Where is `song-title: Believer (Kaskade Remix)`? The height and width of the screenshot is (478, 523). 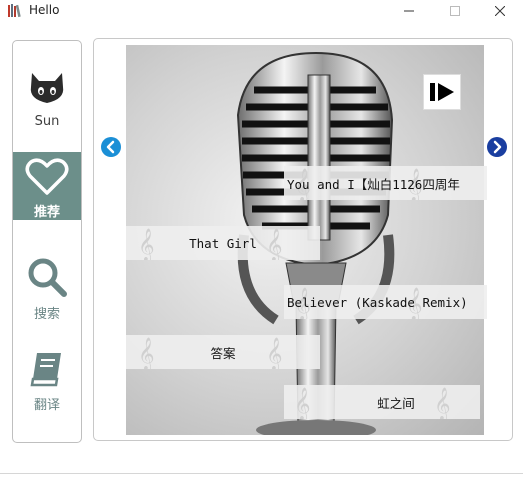 song-title: Believer (Kaskade Remix) is located at coordinates (377, 302).